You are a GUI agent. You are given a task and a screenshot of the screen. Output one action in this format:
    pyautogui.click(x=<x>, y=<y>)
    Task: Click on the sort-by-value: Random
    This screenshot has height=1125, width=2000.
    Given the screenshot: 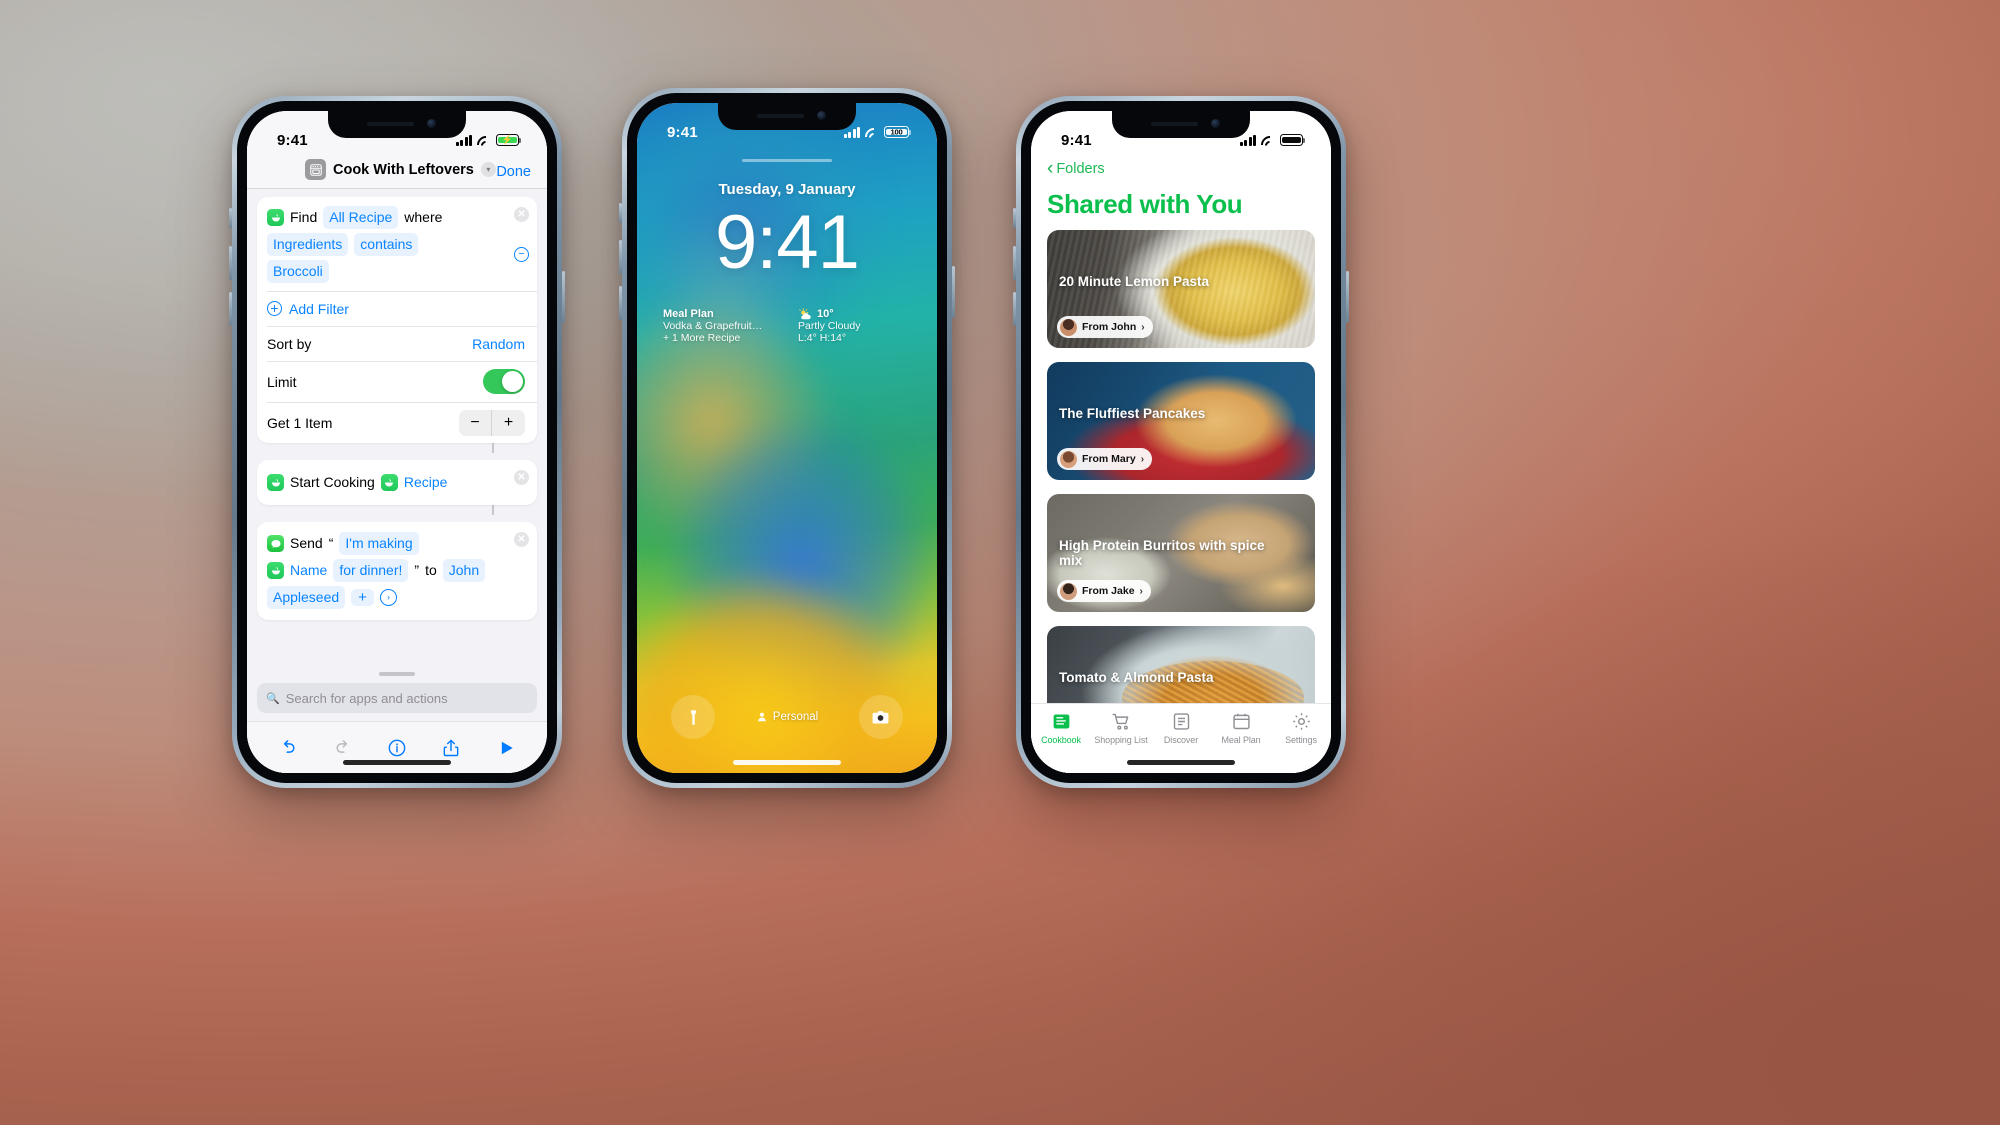 What is the action you would take?
    pyautogui.click(x=498, y=344)
    